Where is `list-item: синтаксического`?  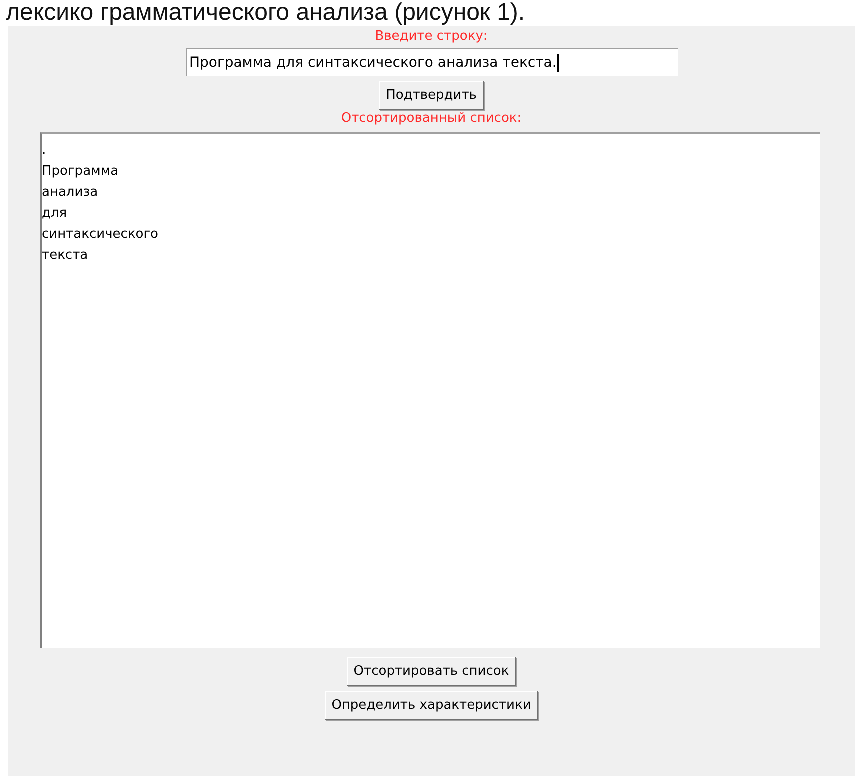
list-item: синтаксического is located at coordinates (431, 234).